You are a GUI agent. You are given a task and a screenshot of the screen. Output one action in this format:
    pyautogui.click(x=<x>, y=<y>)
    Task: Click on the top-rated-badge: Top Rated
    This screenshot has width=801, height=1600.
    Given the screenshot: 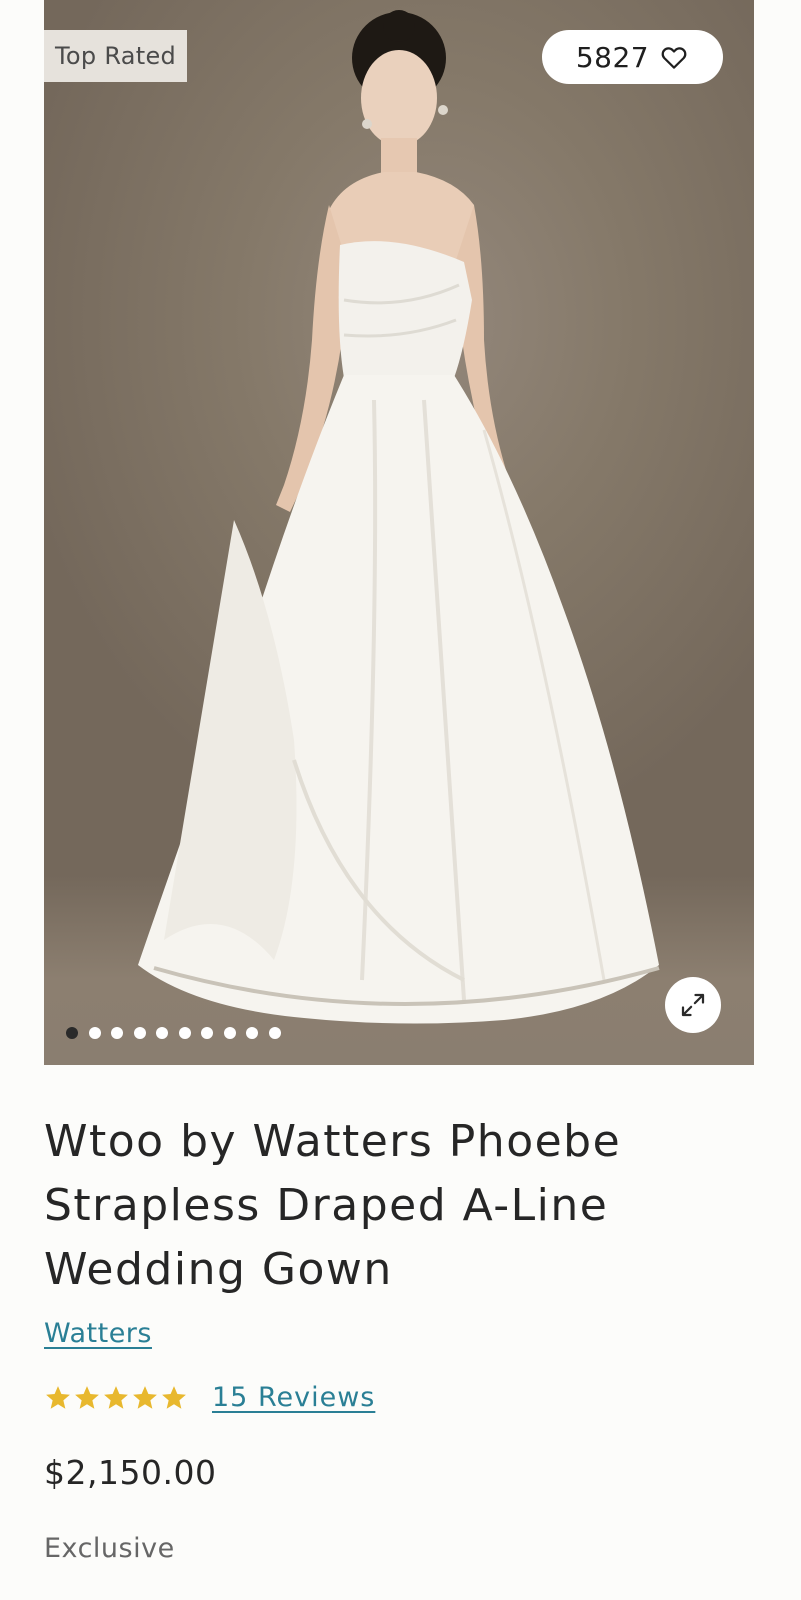 What is the action you would take?
    pyautogui.click(x=116, y=56)
    